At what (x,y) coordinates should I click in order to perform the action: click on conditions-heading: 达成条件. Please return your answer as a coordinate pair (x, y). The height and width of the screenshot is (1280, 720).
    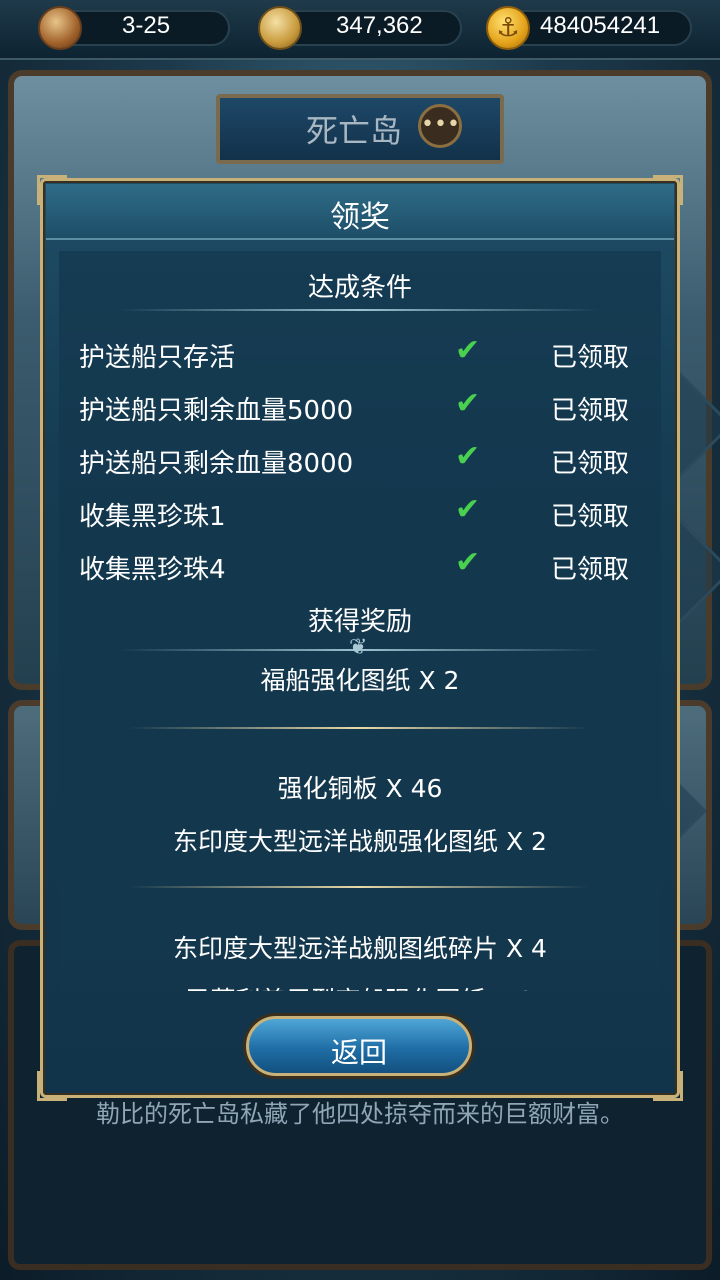
    Looking at the image, I should click on (359, 288).